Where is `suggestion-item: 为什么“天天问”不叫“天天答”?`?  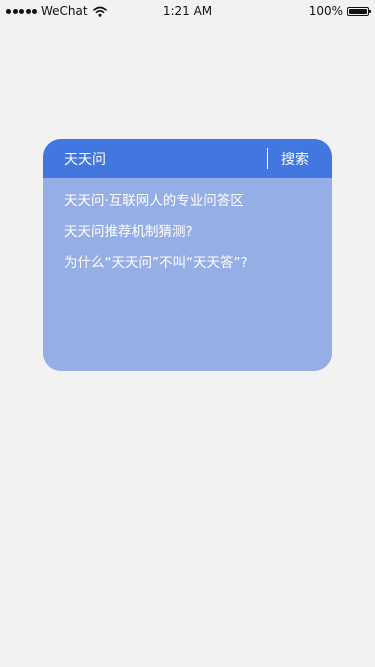 suggestion-item: 为什么“天天问”不叫“天天答”? is located at coordinates (198, 267).